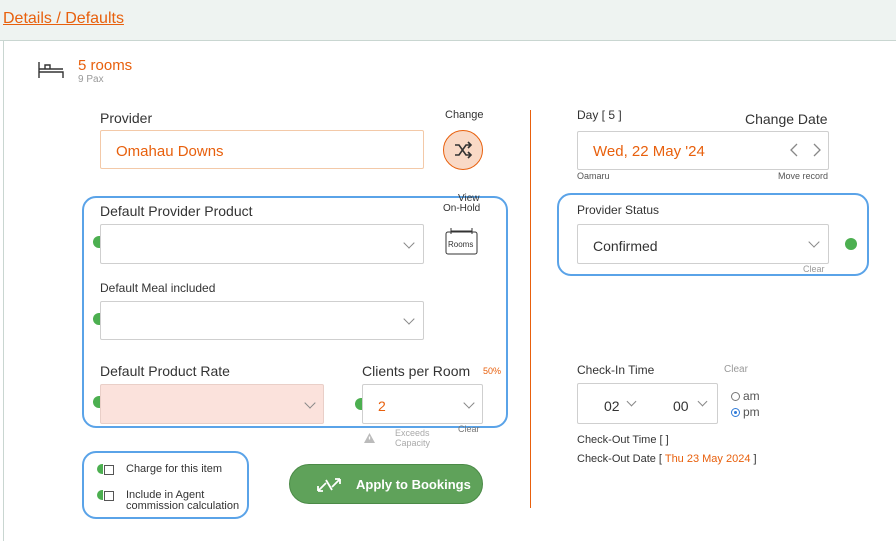 The height and width of the screenshot is (541, 896). Describe the element at coordinates (755, 459) in the screenshot. I see `checkout-date-suffix: ]` at that location.